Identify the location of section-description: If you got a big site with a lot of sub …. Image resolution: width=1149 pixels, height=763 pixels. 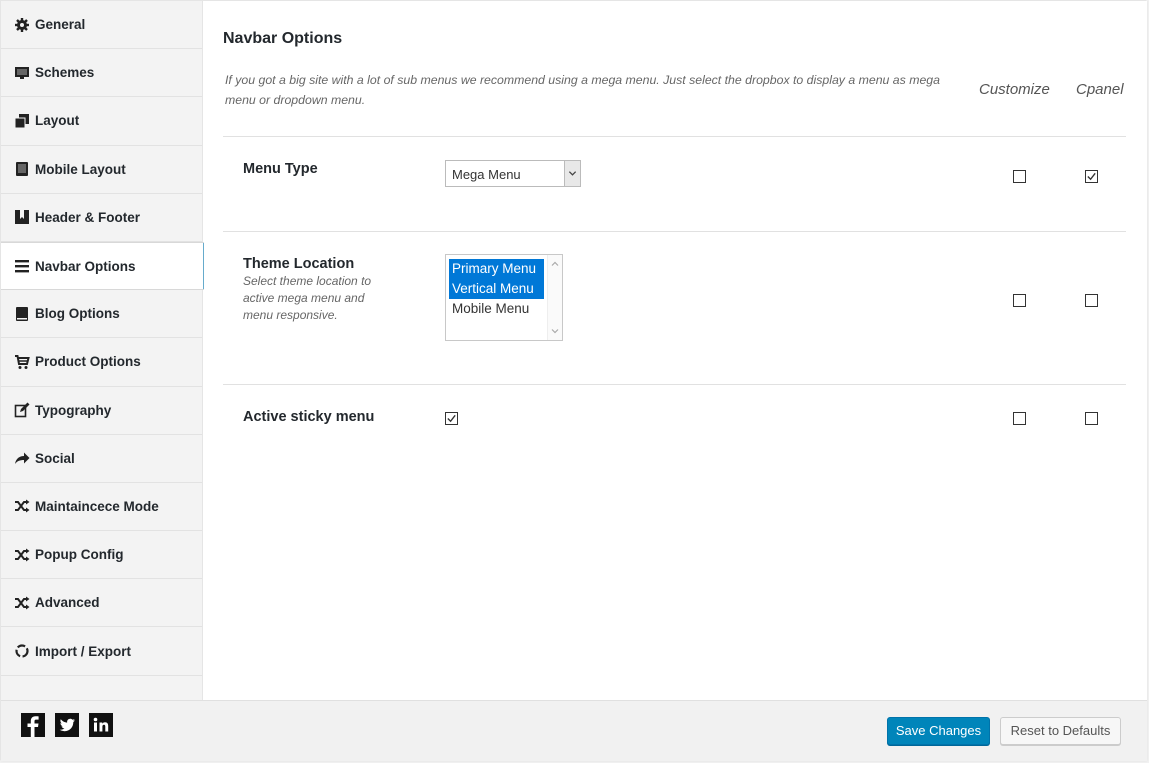
(582, 90).